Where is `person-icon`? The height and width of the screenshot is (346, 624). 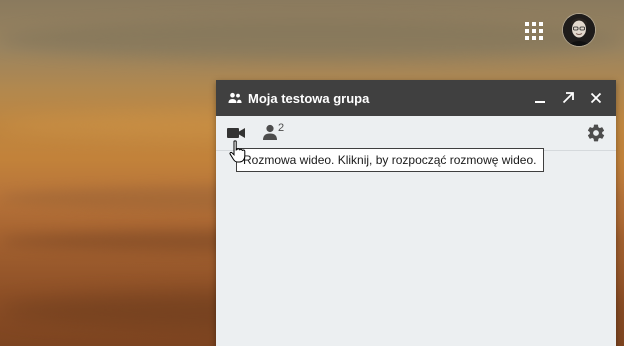
person-icon is located at coordinates (270, 132).